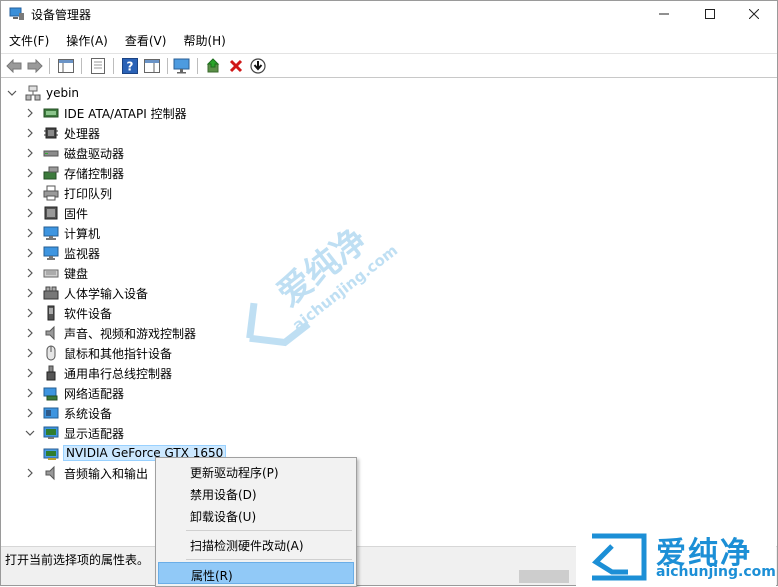  What do you see at coordinates (204, 40) in the screenshot?
I see `menu-help: 帮助(H)` at bounding box center [204, 40].